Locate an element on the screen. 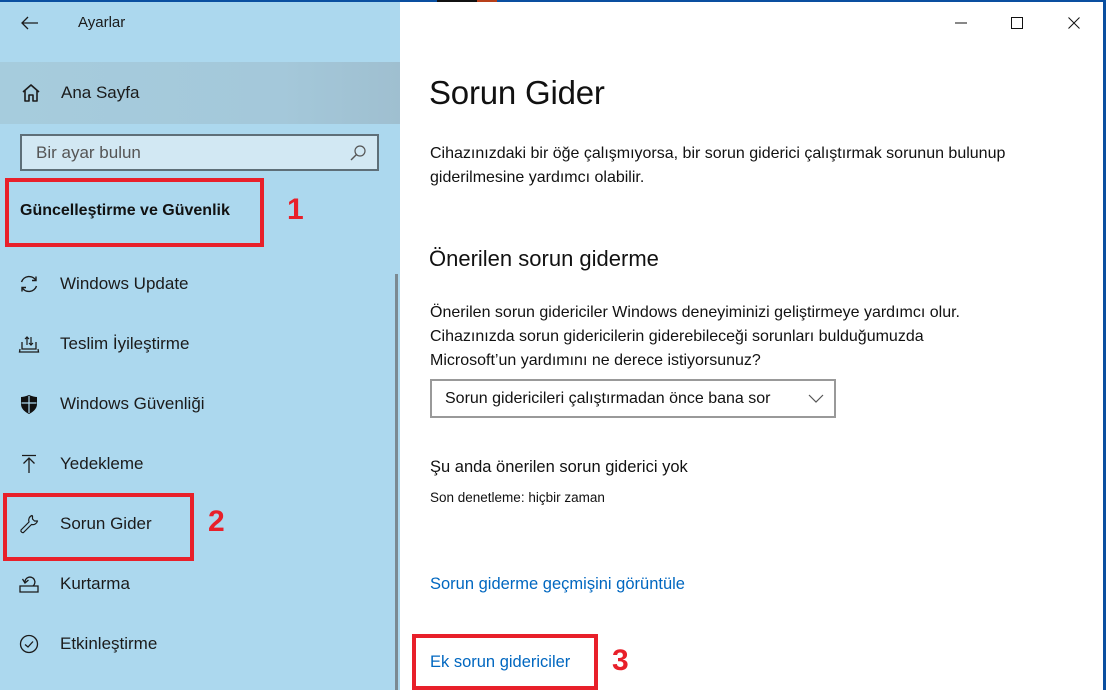  search-icon is located at coordinates (358, 153).